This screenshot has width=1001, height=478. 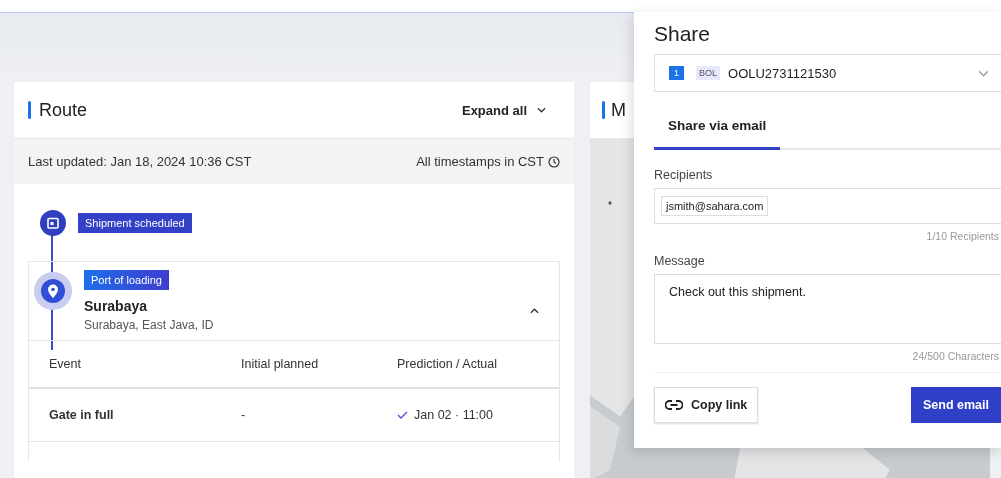 What do you see at coordinates (554, 161) in the screenshot?
I see `clock-icon` at bounding box center [554, 161].